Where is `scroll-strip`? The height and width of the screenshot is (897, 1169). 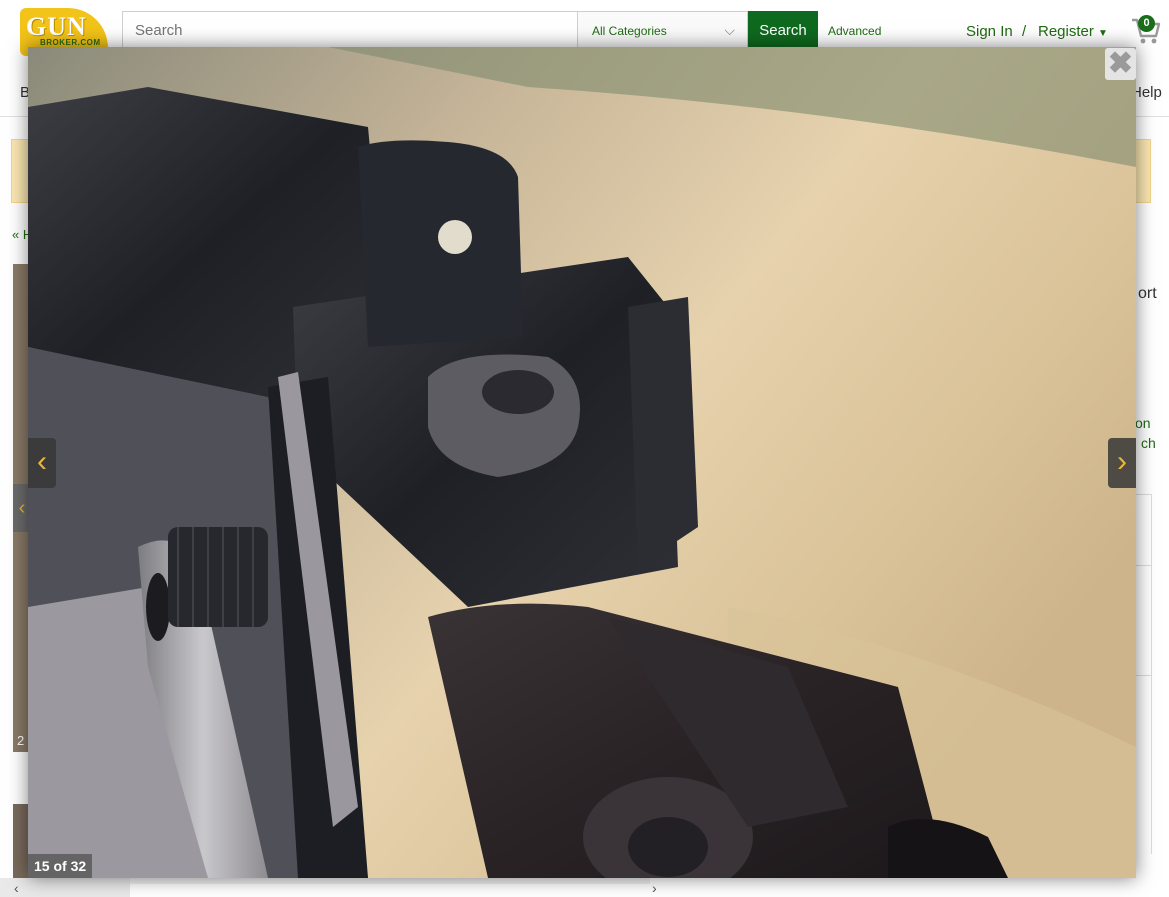
scroll-strip is located at coordinates (65, 887).